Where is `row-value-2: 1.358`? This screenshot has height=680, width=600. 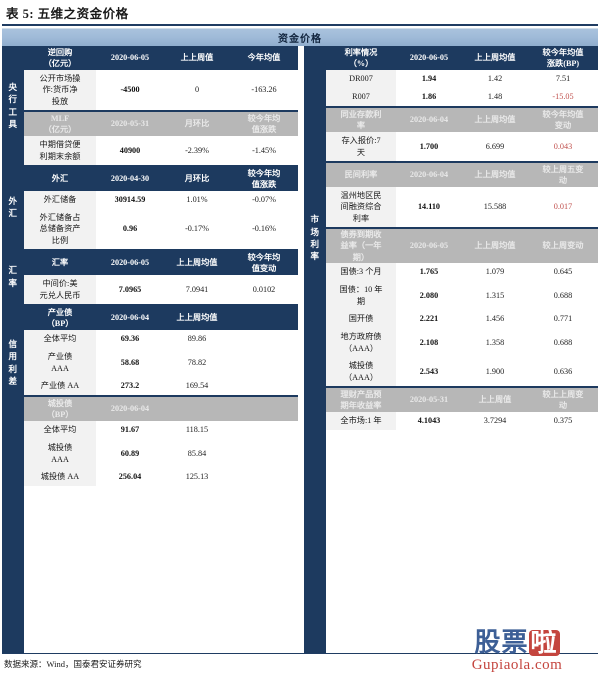
row-value-2: 1.358 is located at coordinates (495, 342).